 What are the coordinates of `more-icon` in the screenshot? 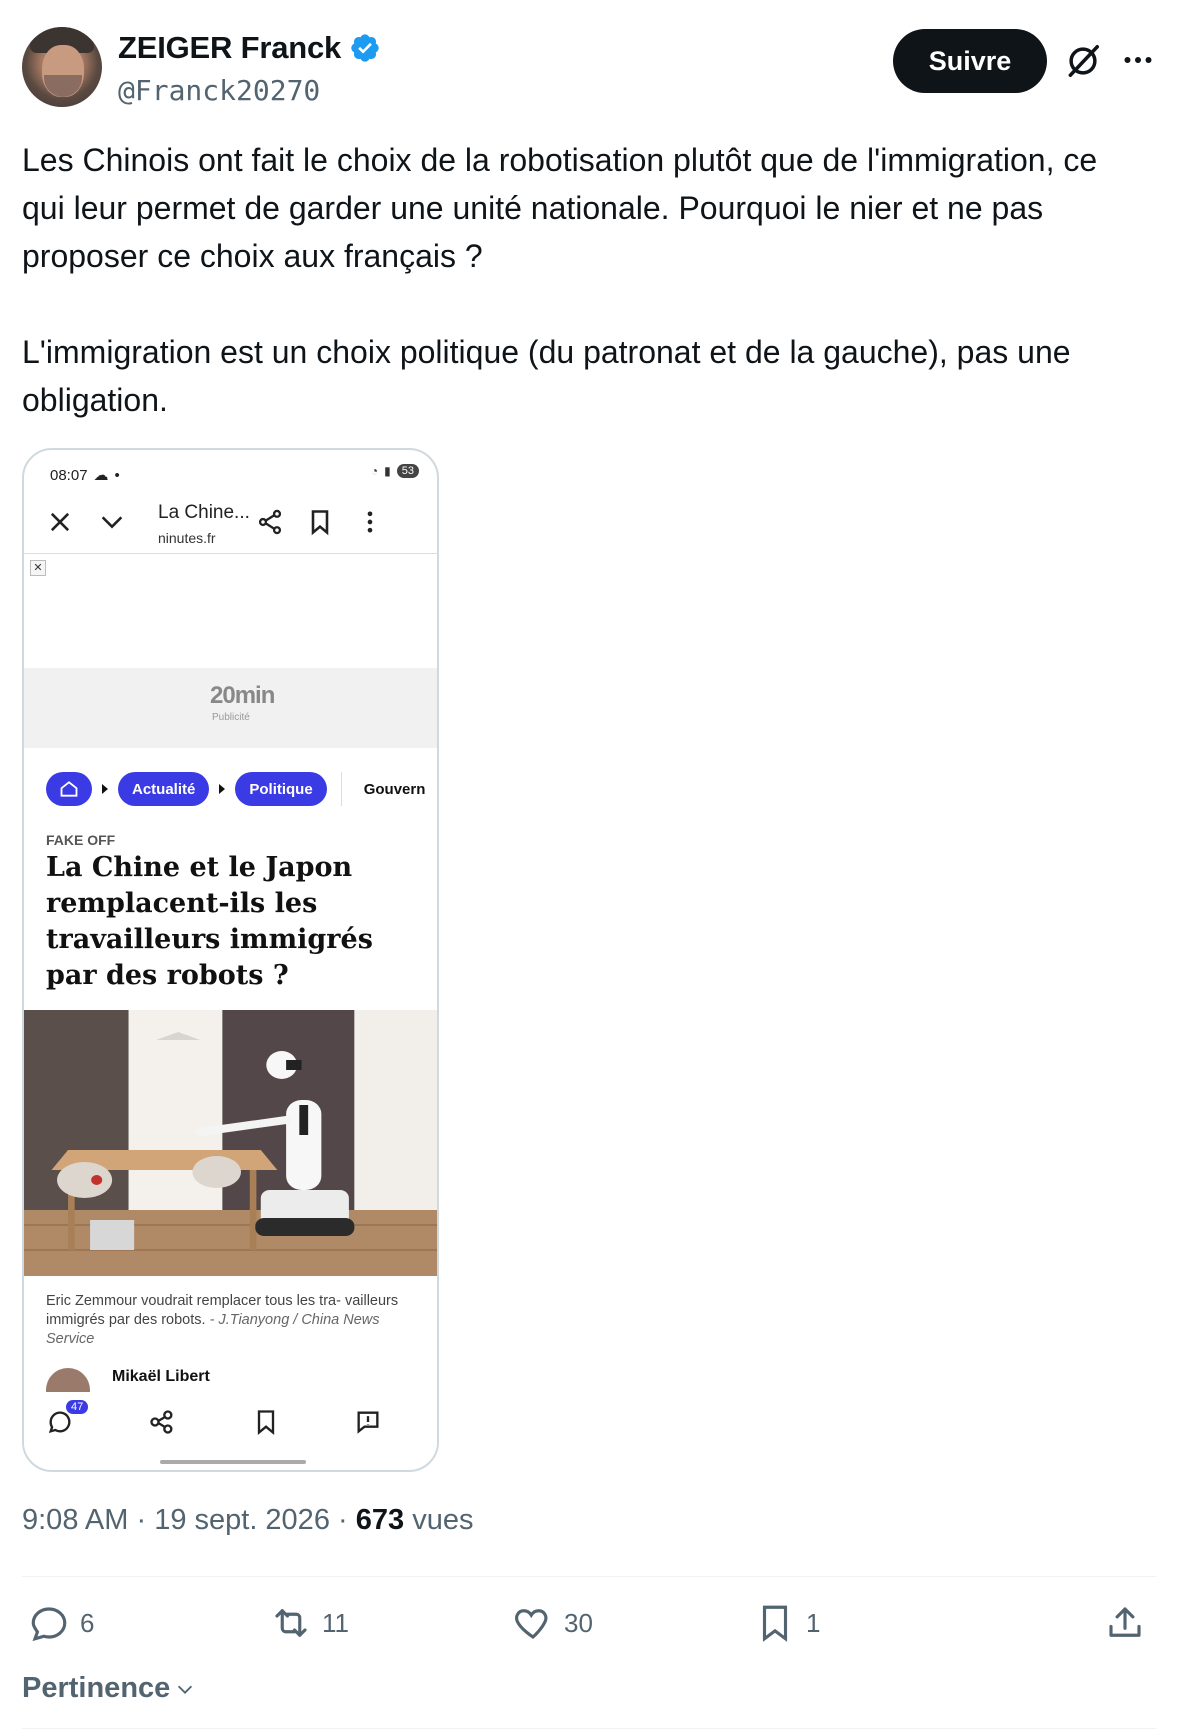 It's located at (1138, 60).